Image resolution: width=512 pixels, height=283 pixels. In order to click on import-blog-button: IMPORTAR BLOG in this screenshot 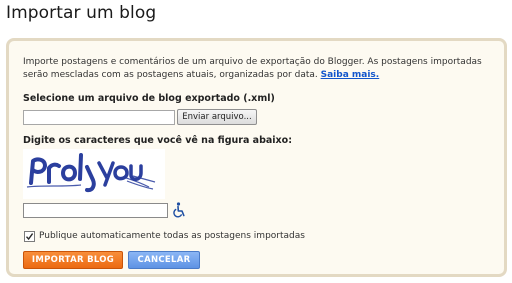, I will do `click(73, 260)`.